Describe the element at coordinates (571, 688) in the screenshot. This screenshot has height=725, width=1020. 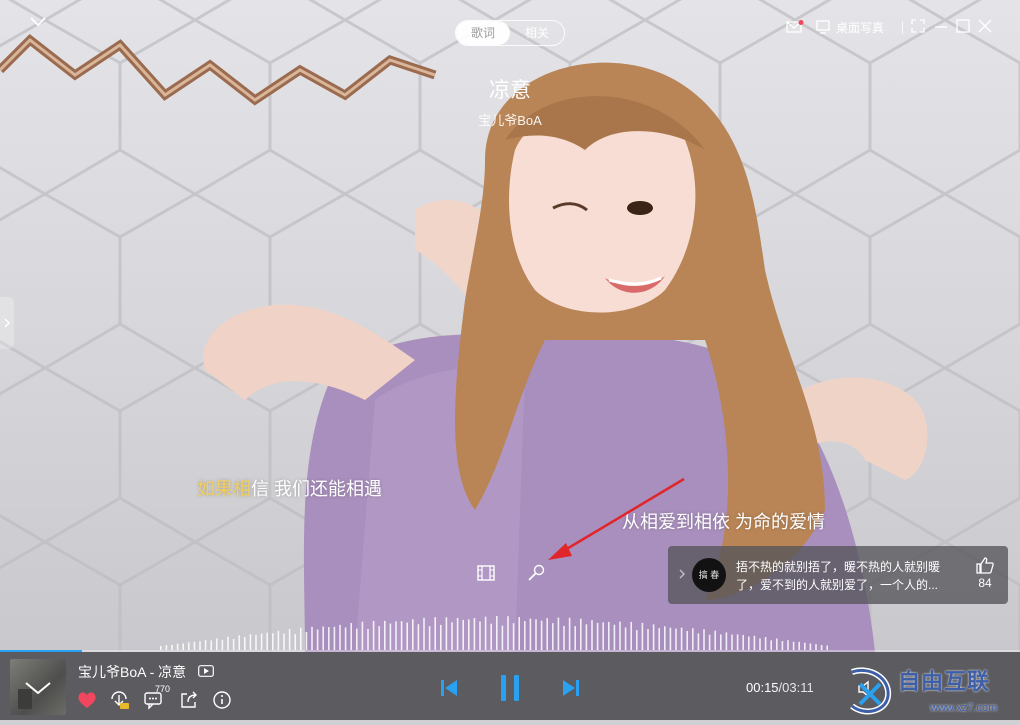
I see `next-track-icon` at that location.